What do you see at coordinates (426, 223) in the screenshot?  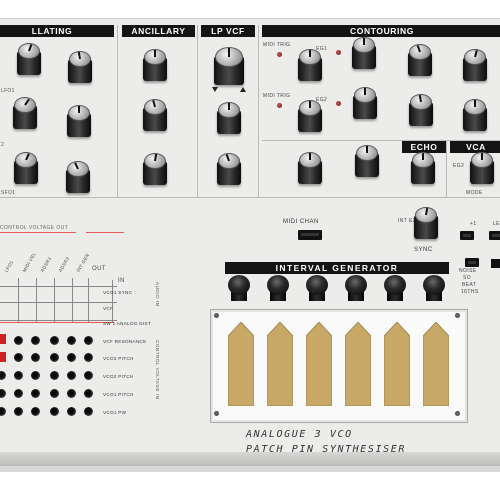 I see `sync-knob` at bounding box center [426, 223].